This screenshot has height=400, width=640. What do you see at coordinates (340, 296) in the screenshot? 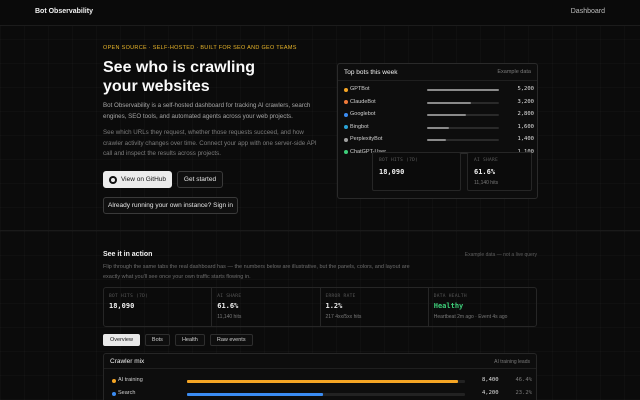
I see `stat-label: ERROR RATE` at bounding box center [340, 296].